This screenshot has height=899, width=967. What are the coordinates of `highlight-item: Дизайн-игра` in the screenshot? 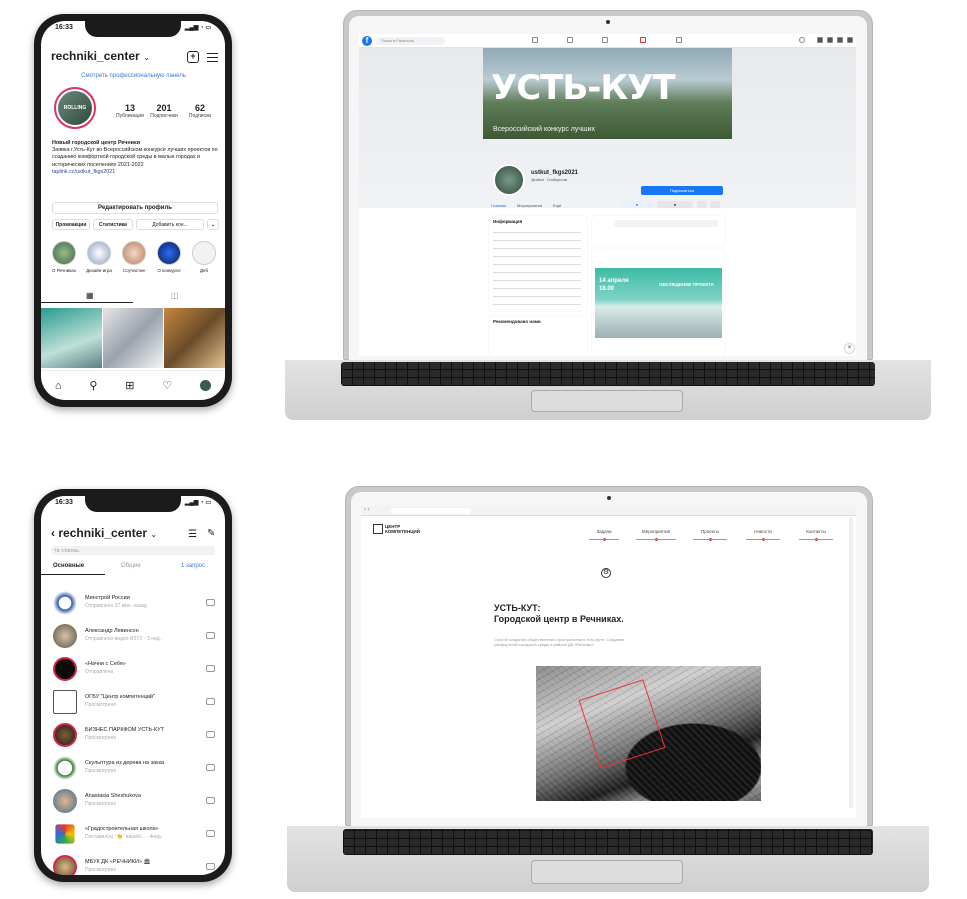 It's located at (99, 257).